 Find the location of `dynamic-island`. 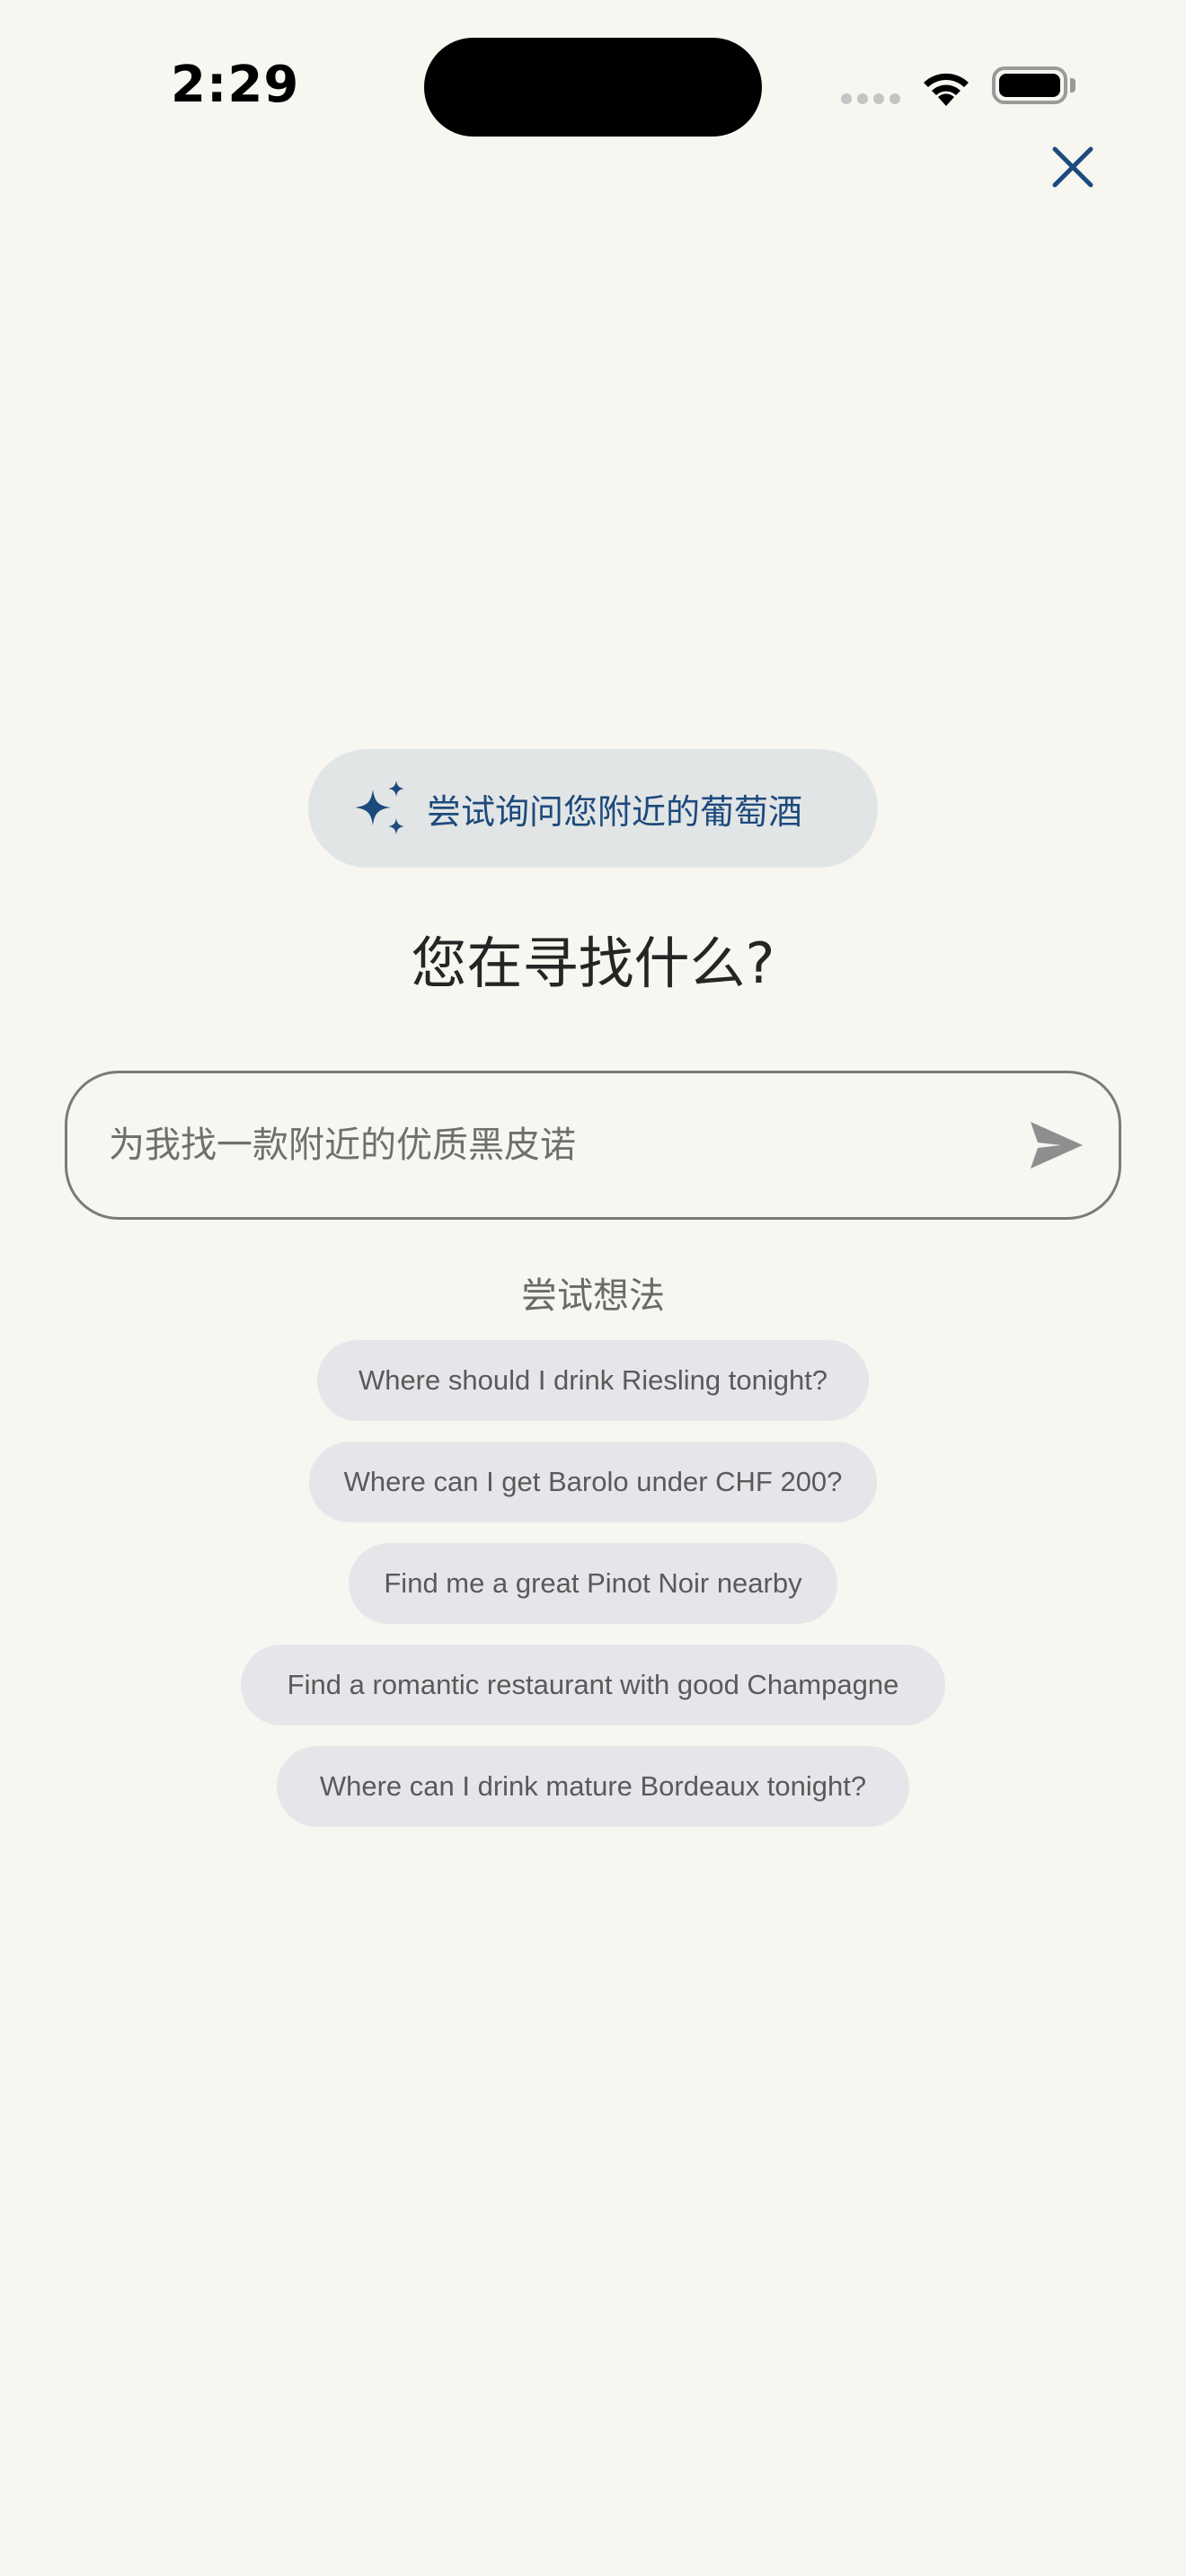

dynamic-island is located at coordinates (593, 87).